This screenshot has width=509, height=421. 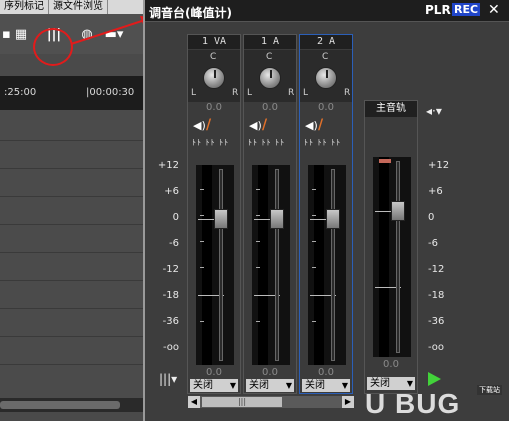 What do you see at coordinates (6, 35) in the screenshot?
I see `list-icon: ▪` at bounding box center [6, 35].